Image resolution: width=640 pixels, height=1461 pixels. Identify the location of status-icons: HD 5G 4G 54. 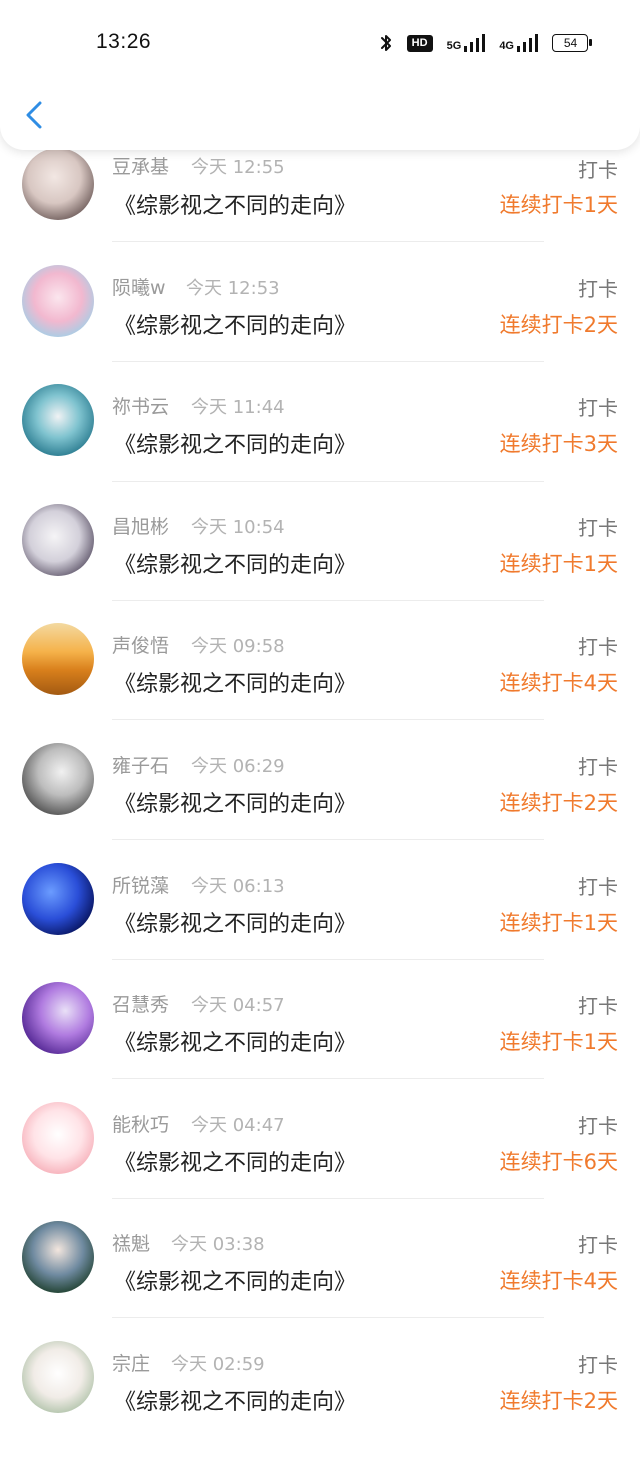
(485, 43).